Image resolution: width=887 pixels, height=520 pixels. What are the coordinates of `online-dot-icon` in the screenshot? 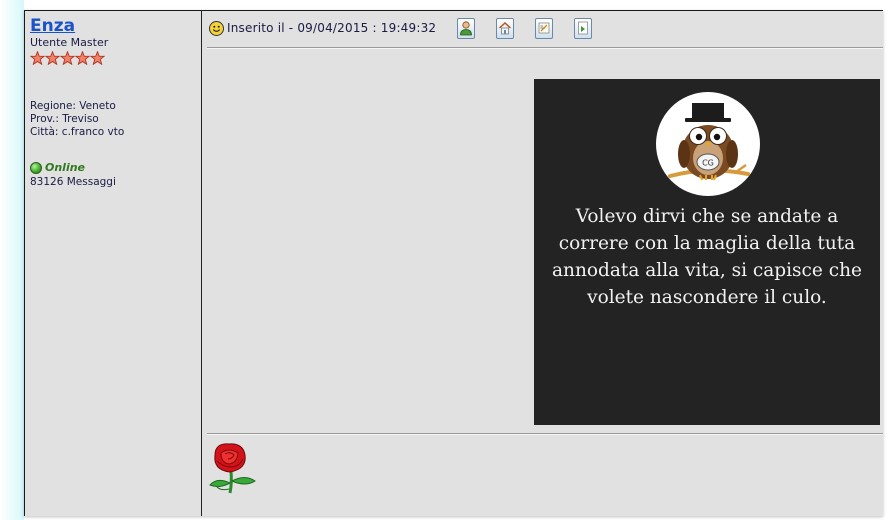 It's located at (36, 167).